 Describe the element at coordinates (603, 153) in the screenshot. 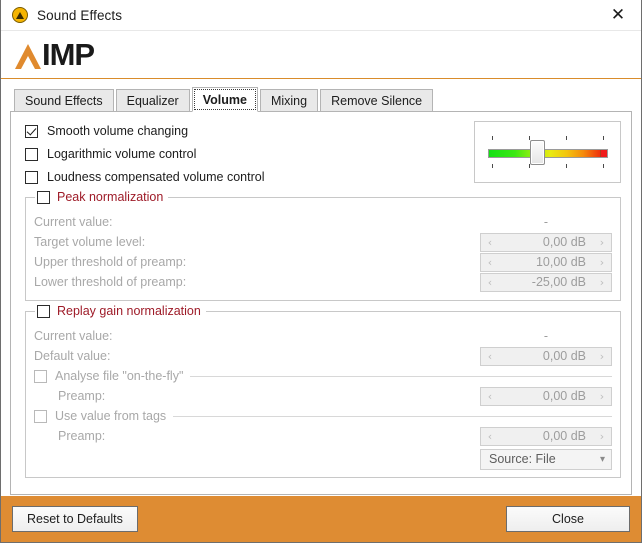

I see `slider-track-redzone` at that location.